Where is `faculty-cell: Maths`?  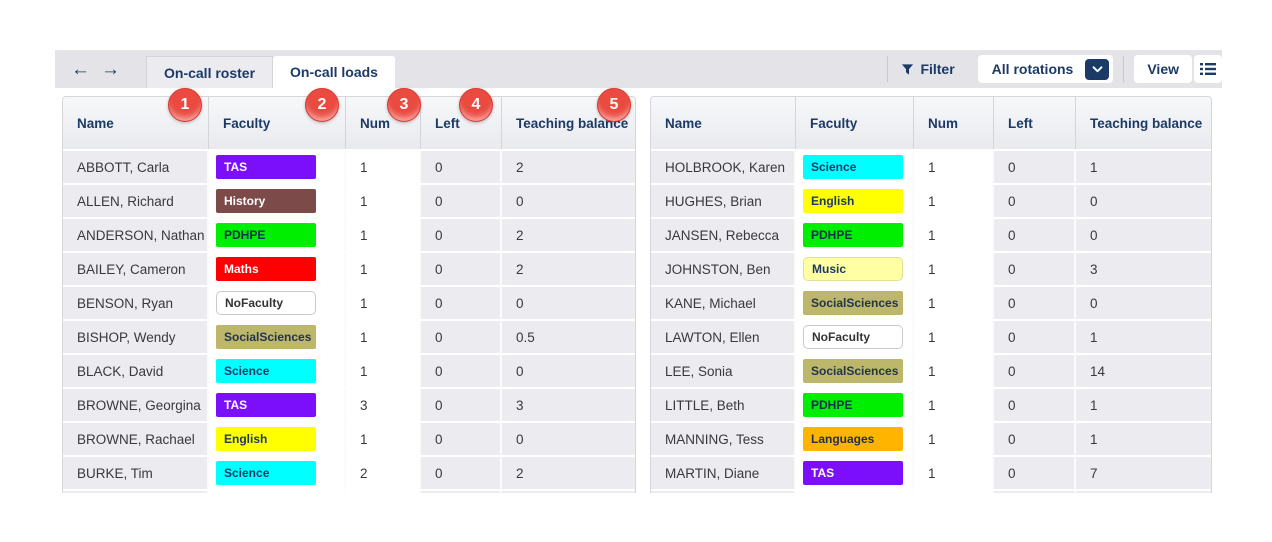
faculty-cell: Maths is located at coordinates (277, 269).